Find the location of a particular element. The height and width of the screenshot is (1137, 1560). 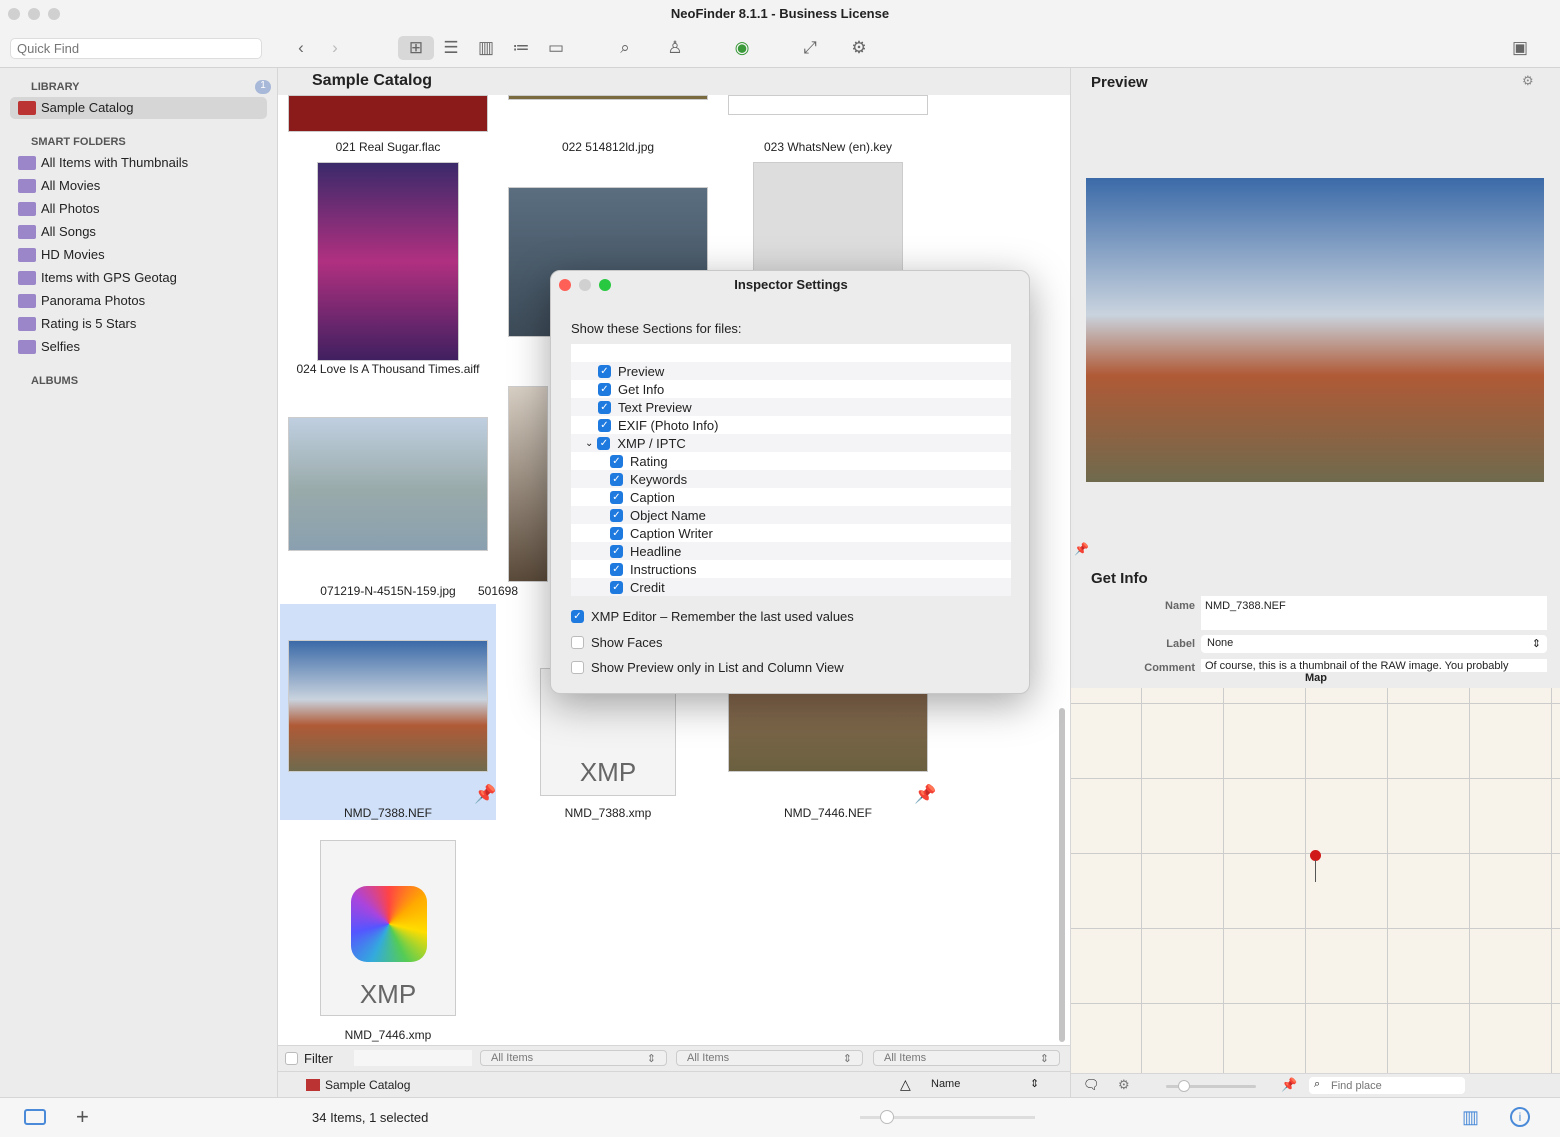

item-name: 023 WhatsNew (en).key is located at coordinates (828, 147).